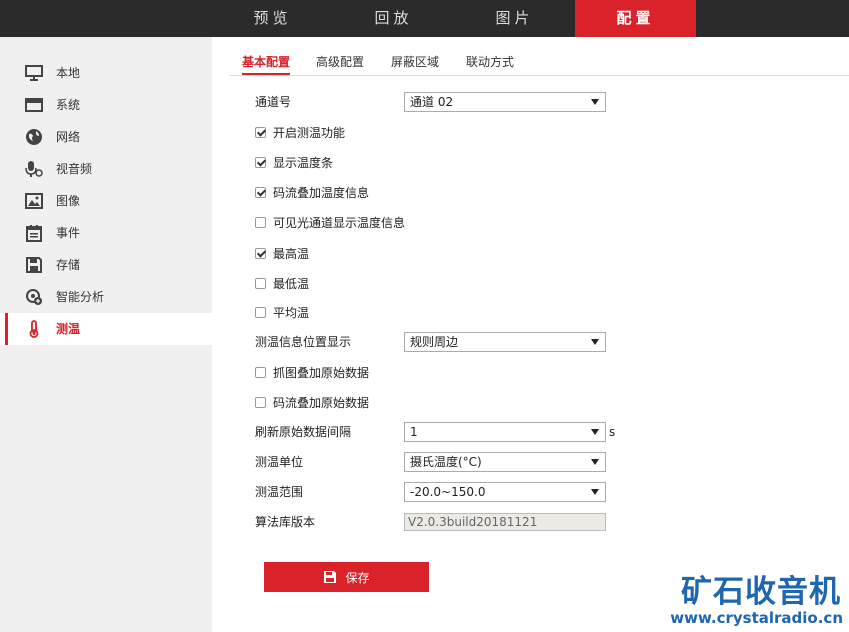 Image resolution: width=849 pixels, height=632 pixels. What do you see at coordinates (68, 233) in the screenshot?
I see `sidebar-item-label: 事件` at bounding box center [68, 233].